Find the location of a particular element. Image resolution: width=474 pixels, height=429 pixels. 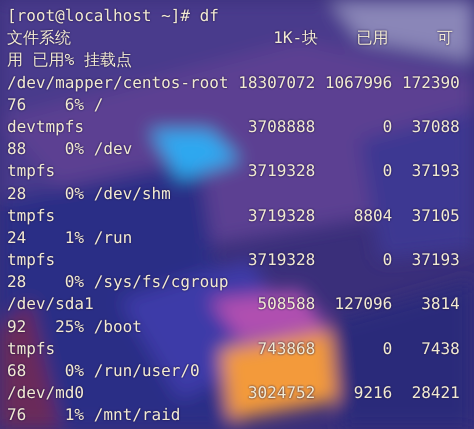

terminal-line: /dev/mapper/centos-root 18307072 1067996 172390 is located at coordinates (233, 83).